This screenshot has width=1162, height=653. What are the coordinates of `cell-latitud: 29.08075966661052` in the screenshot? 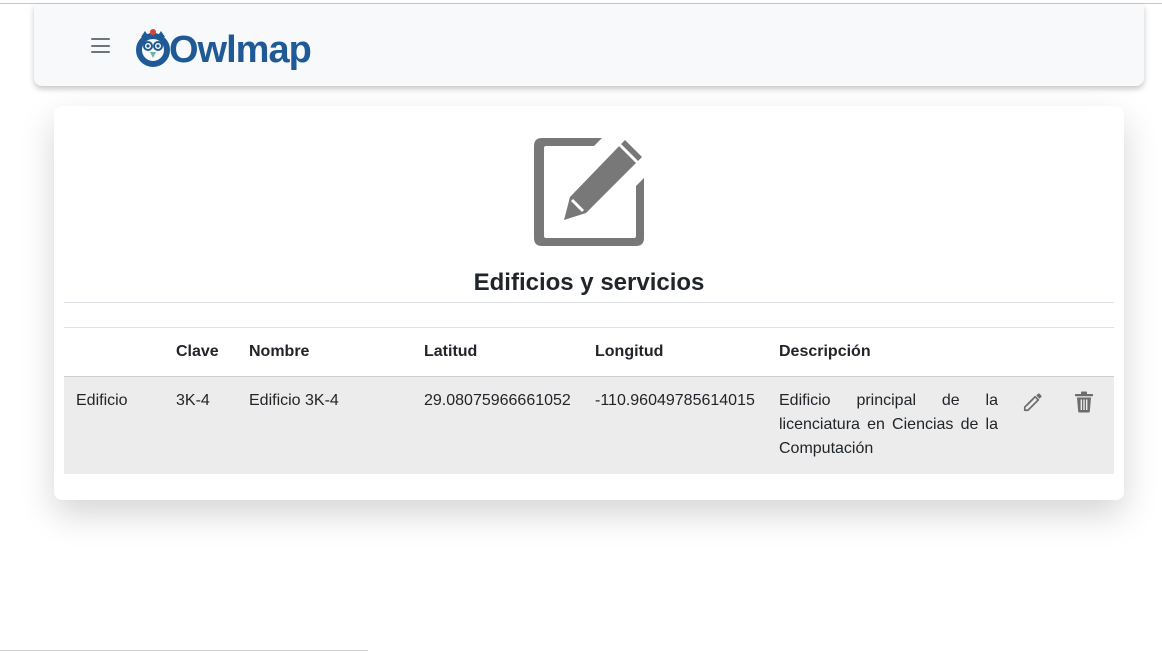 It's located at (497, 400).